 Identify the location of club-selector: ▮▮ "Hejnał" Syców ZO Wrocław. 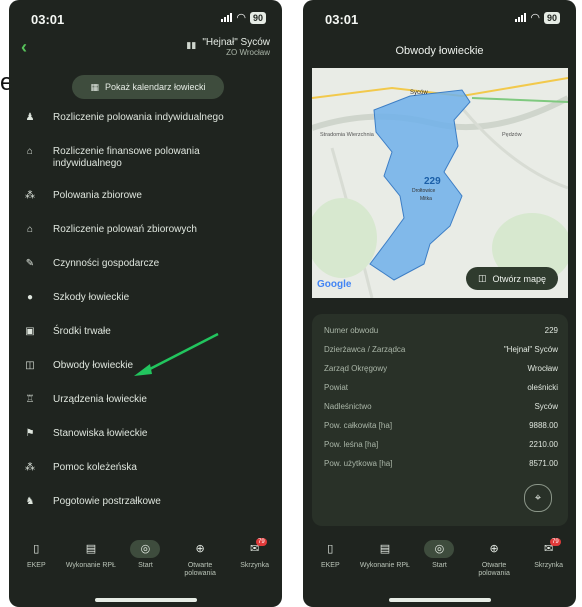
(228, 47).